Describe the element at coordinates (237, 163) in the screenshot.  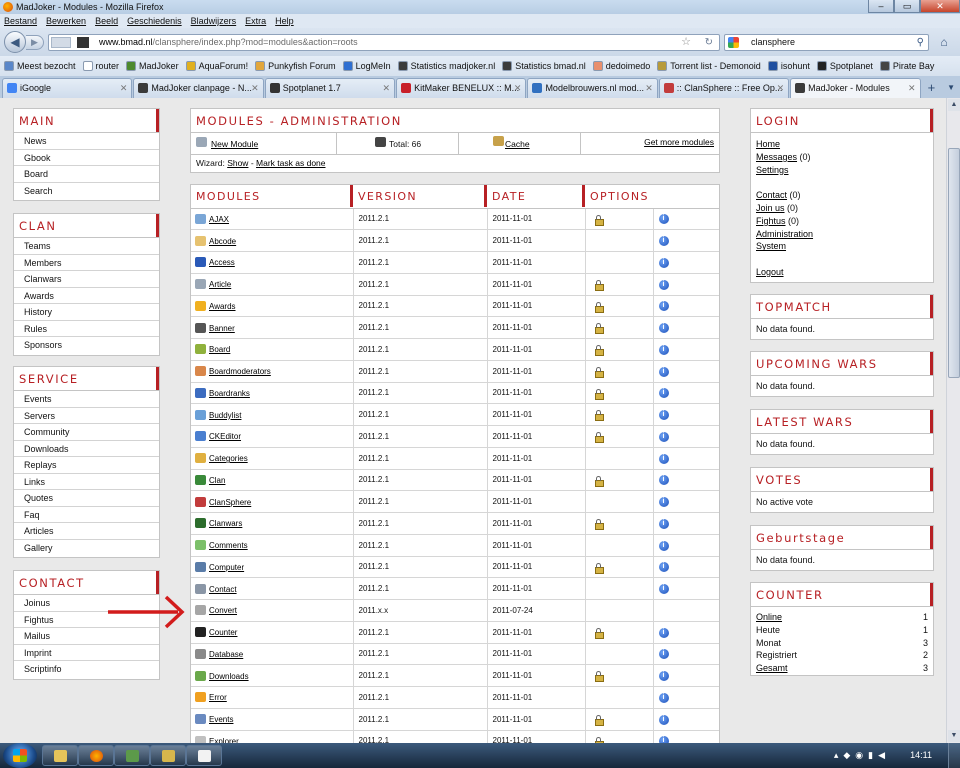
I see `wizard-show-link: Show` at that location.